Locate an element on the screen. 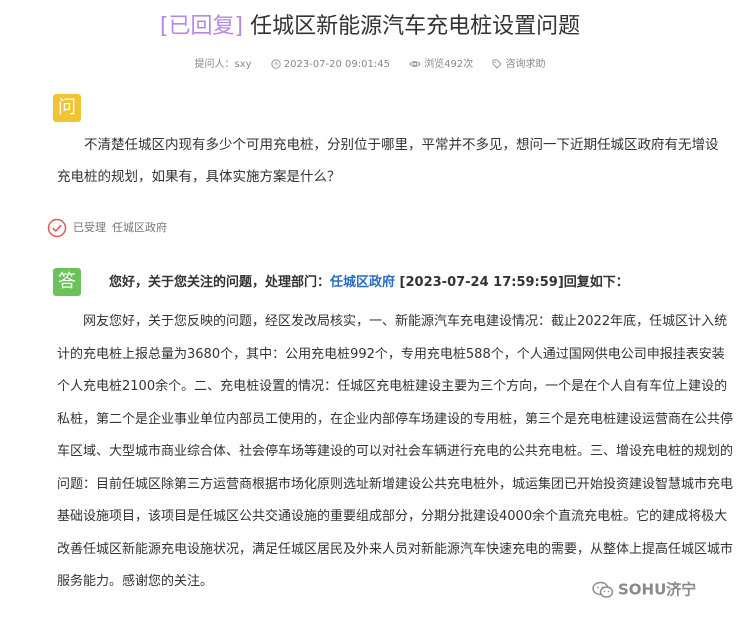 The image size is (740, 621). reply-status: [已回复] is located at coordinates (201, 26).